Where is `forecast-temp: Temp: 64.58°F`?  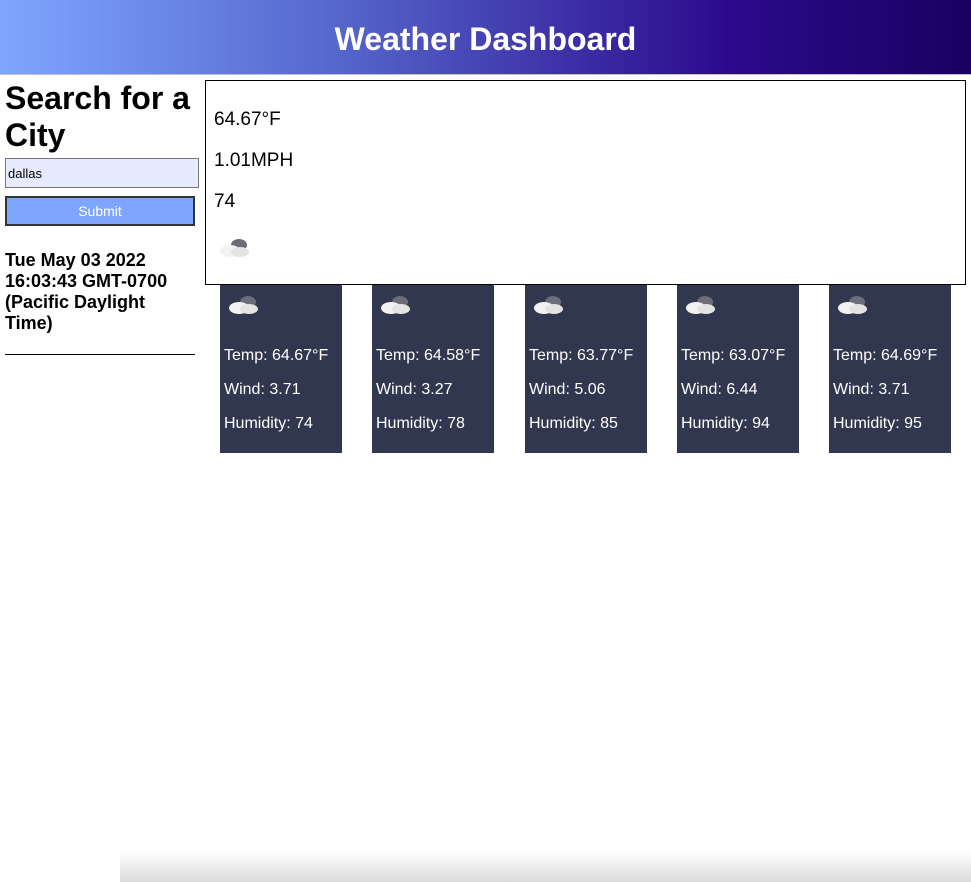 forecast-temp: Temp: 64.58°F is located at coordinates (428, 355).